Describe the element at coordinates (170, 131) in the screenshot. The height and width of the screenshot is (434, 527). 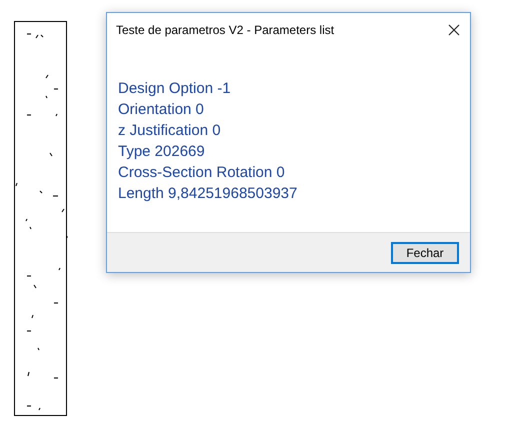
I see `parameter-text: z Justification 0` at that location.